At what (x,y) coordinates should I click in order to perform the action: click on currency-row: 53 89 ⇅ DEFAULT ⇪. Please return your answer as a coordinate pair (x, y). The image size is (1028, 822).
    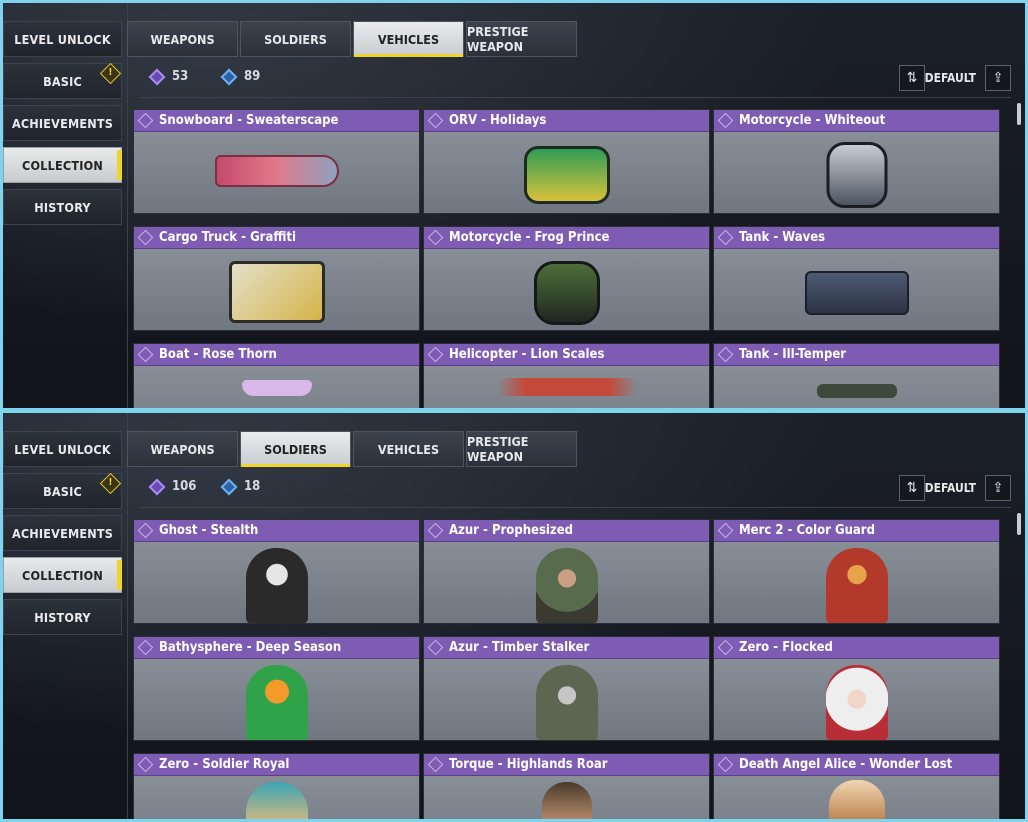
    Looking at the image, I should click on (575, 79).